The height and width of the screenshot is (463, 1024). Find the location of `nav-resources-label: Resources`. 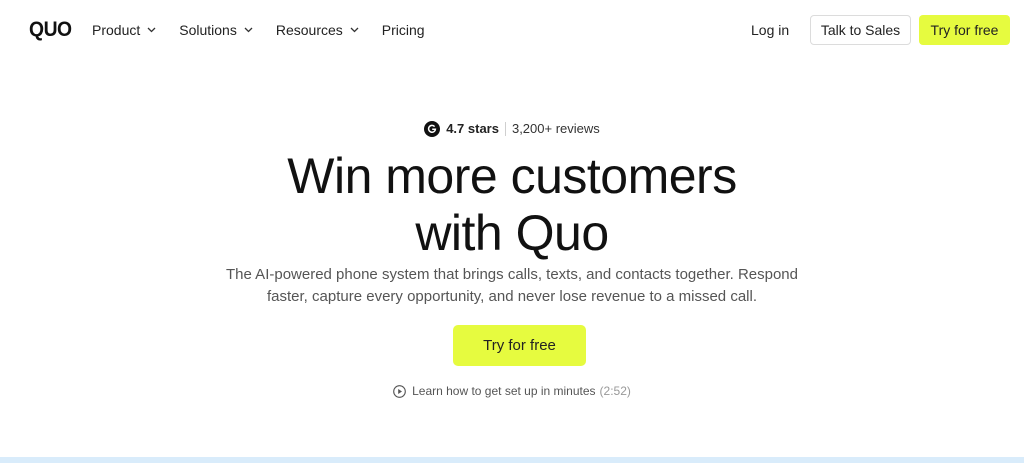

nav-resources-label: Resources is located at coordinates (309, 30).